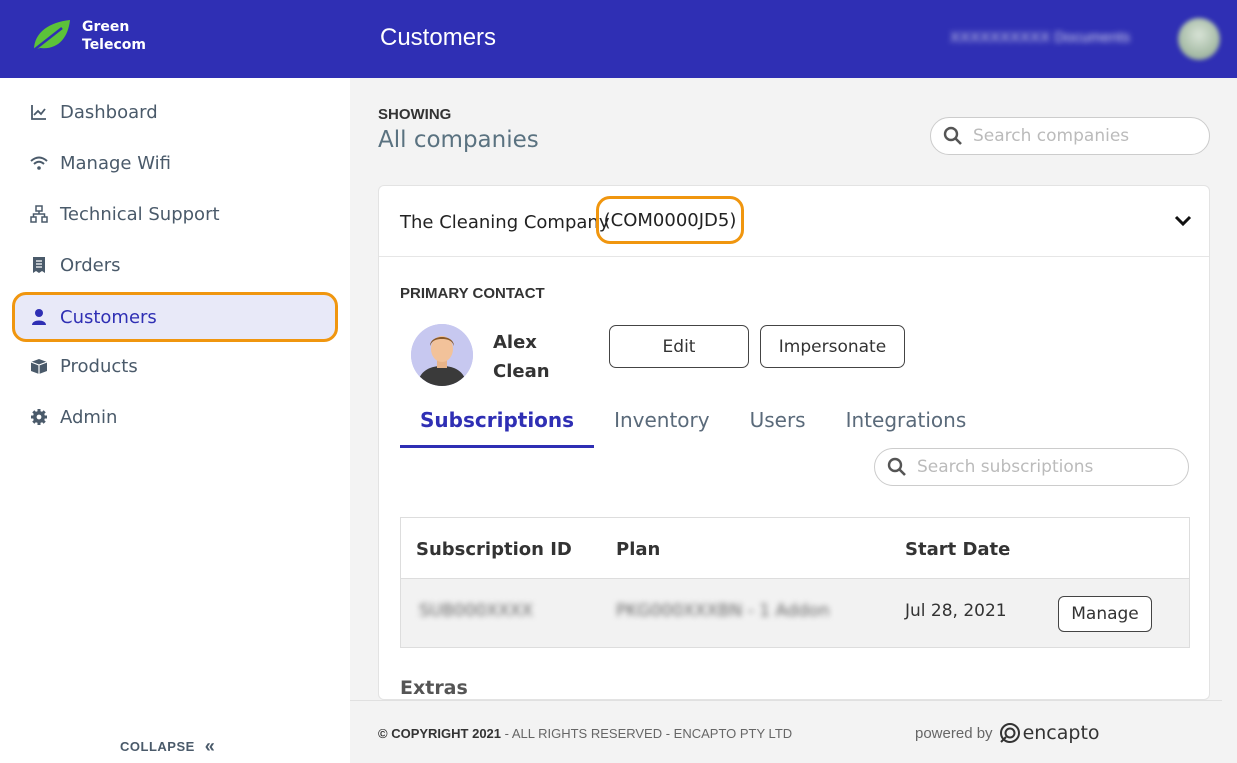 The width and height of the screenshot is (1237, 763). Describe the element at coordinates (1183, 220) in the screenshot. I see `chevron-down-icon` at that location.